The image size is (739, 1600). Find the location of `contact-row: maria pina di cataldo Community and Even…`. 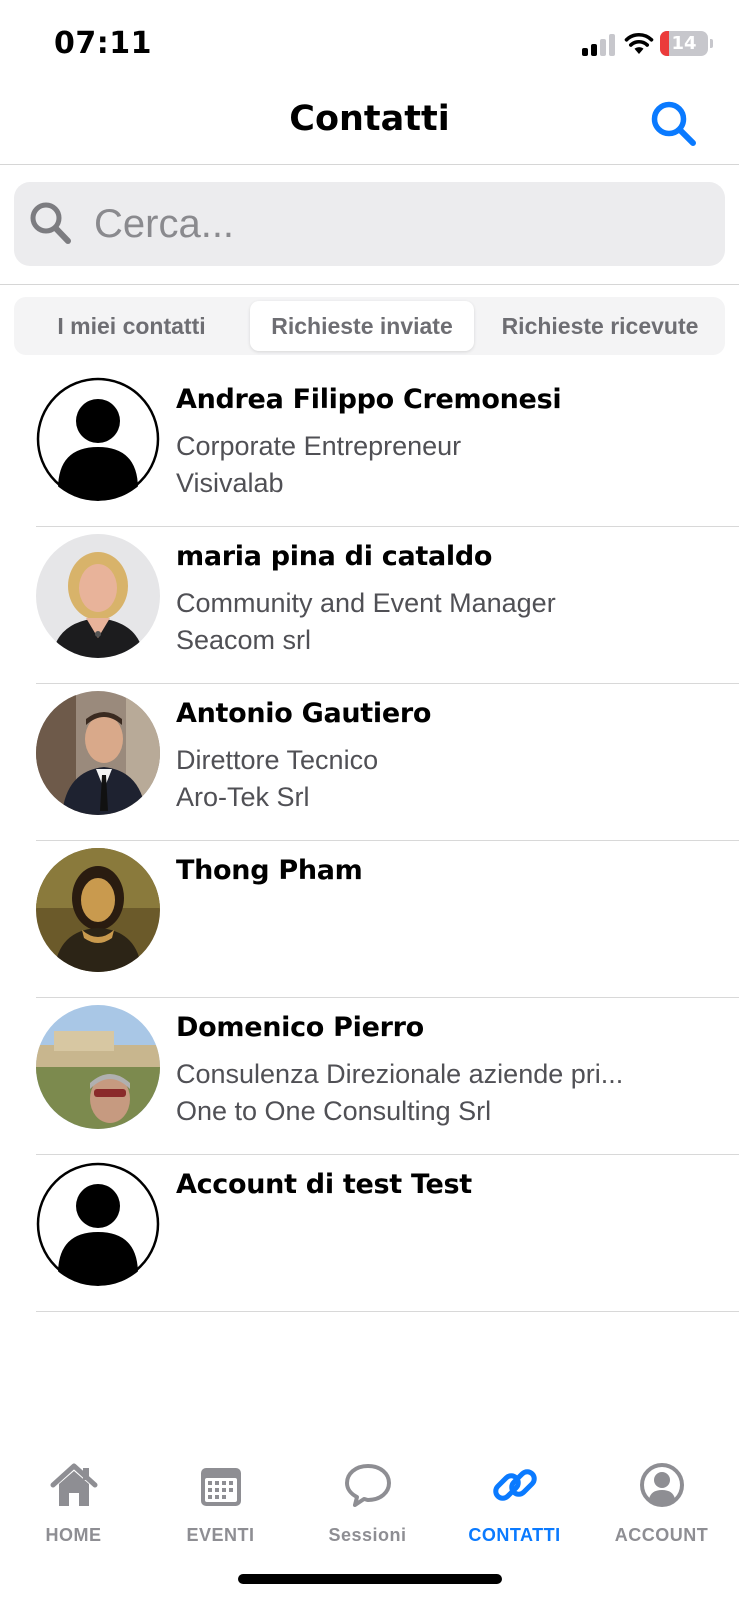

contact-row: maria pina di cataldo Community and Even… is located at coordinates (369, 605).